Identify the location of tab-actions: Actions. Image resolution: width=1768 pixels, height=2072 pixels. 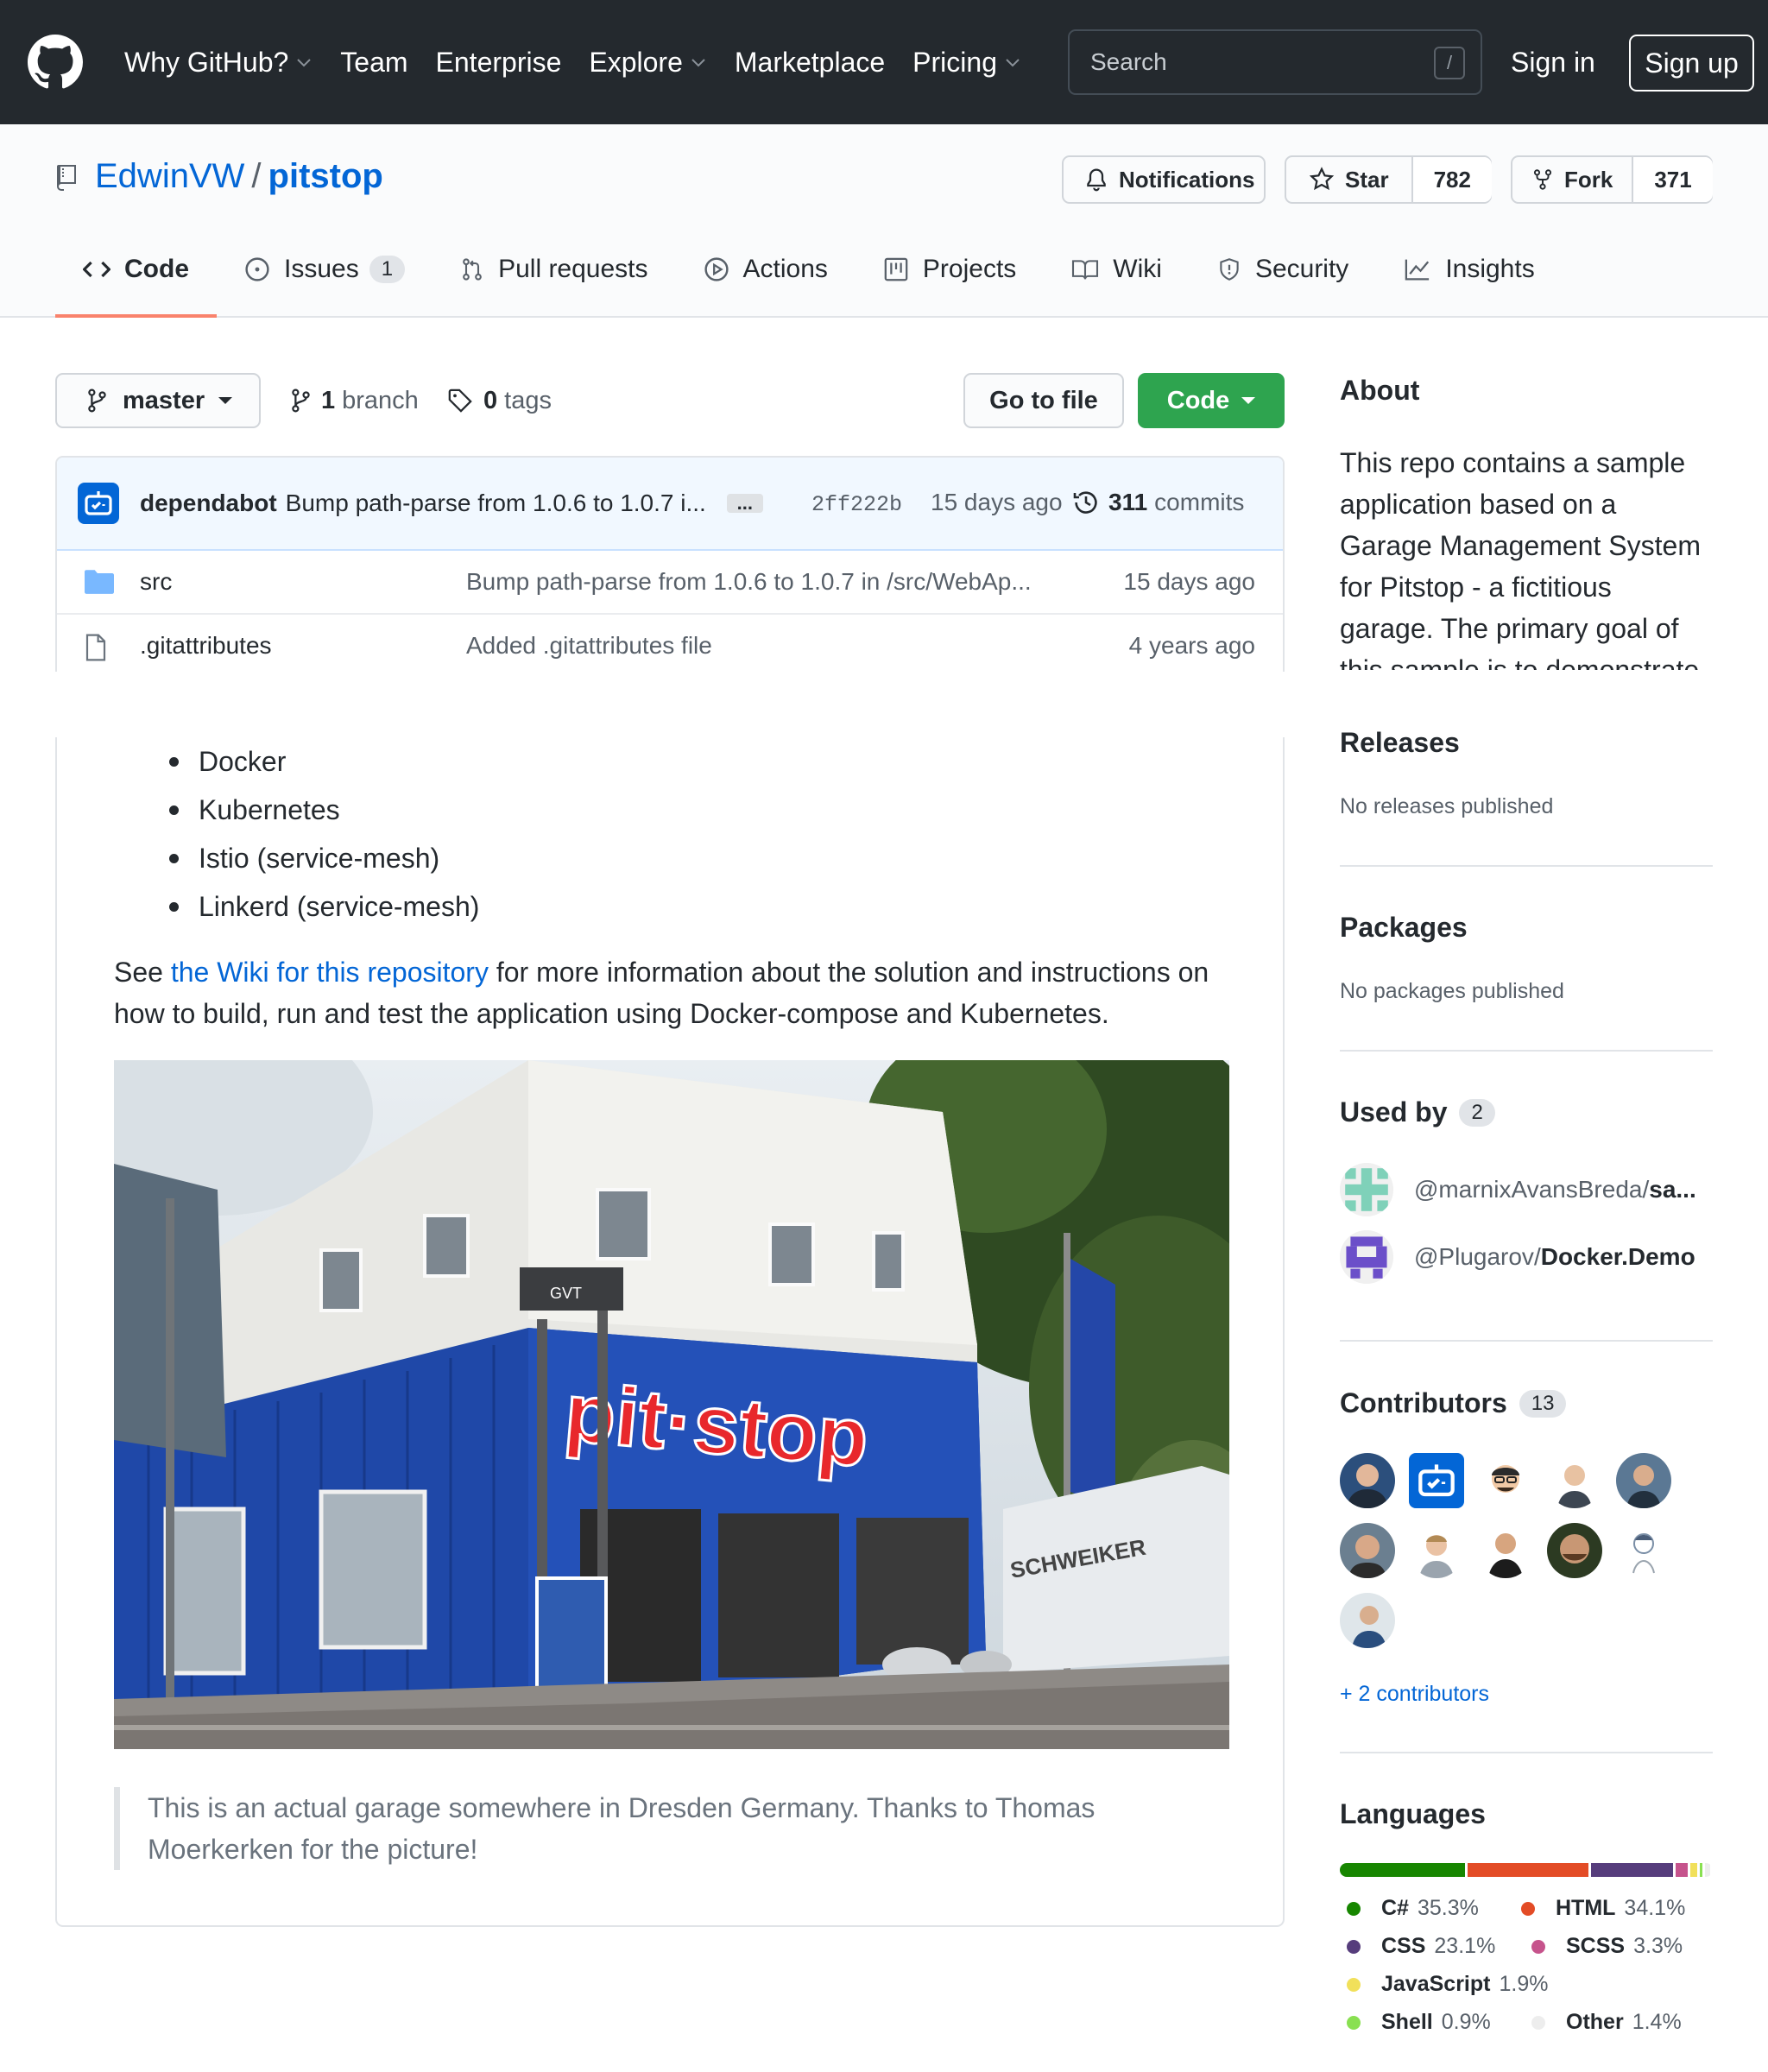
(766, 269).